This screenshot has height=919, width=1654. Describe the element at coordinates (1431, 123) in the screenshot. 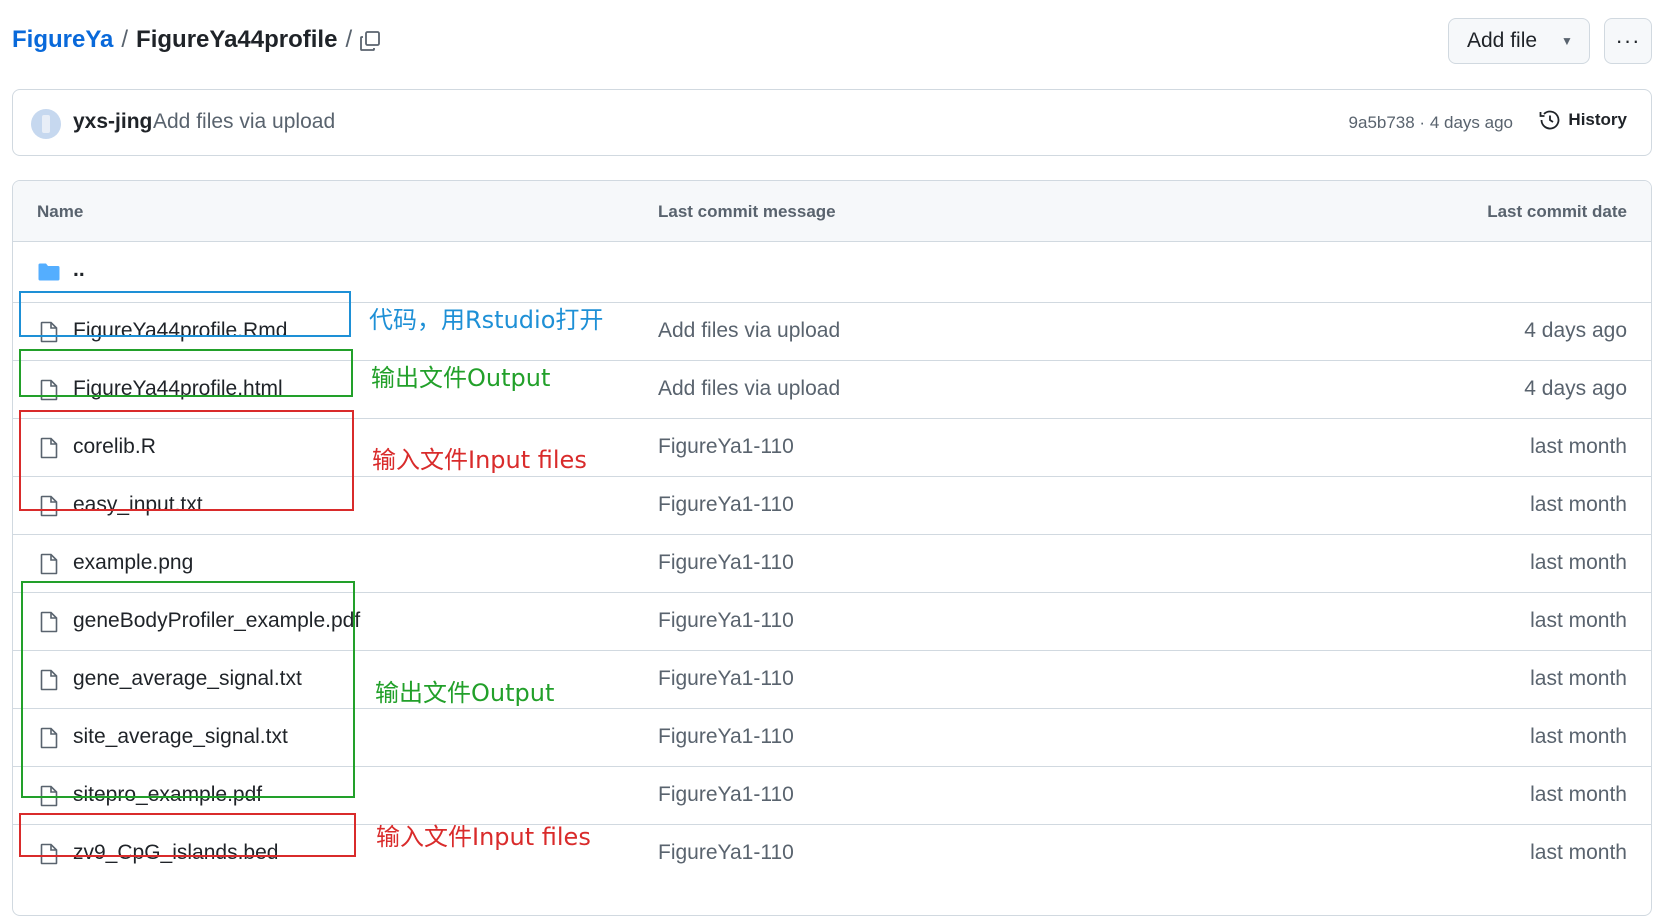

I see `commit-sha-and-time: 9a5b738 · 4 days ago` at that location.